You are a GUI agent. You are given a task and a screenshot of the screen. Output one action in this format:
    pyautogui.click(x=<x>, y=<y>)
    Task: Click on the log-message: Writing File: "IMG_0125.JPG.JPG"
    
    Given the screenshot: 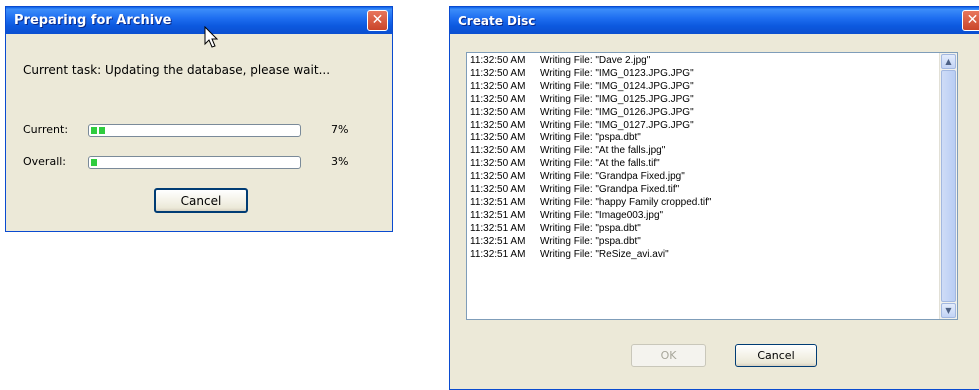 What is the action you would take?
    pyautogui.click(x=617, y=99)
    